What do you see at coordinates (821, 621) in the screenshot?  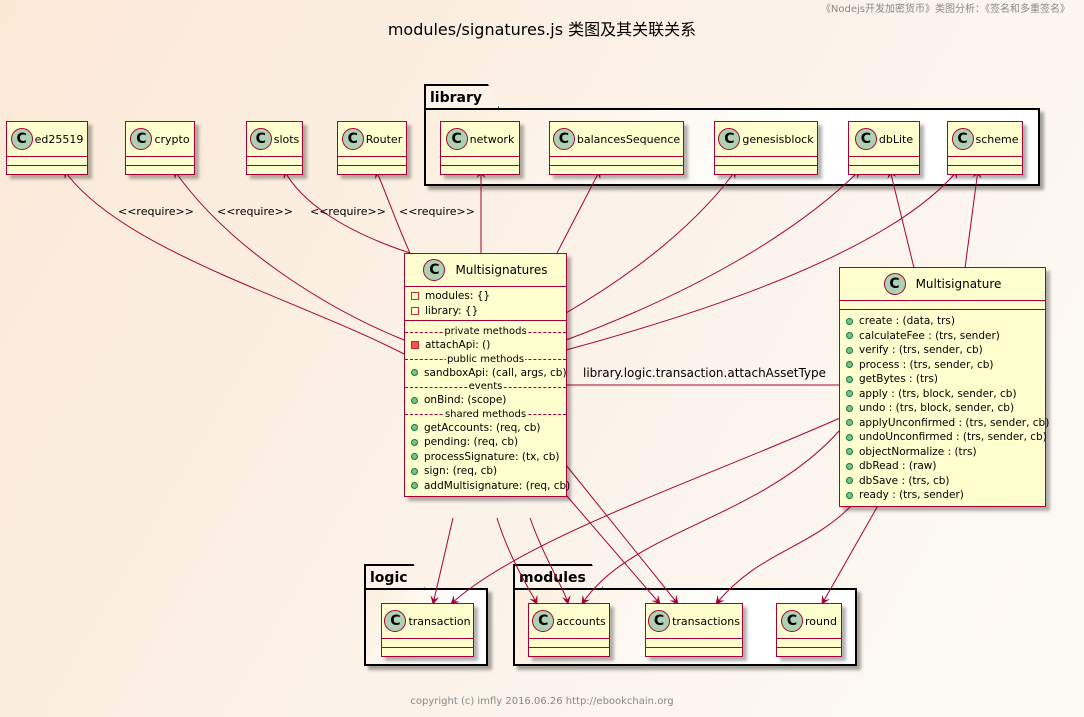 I see `class-name: round` at bounding box center [821, 621].